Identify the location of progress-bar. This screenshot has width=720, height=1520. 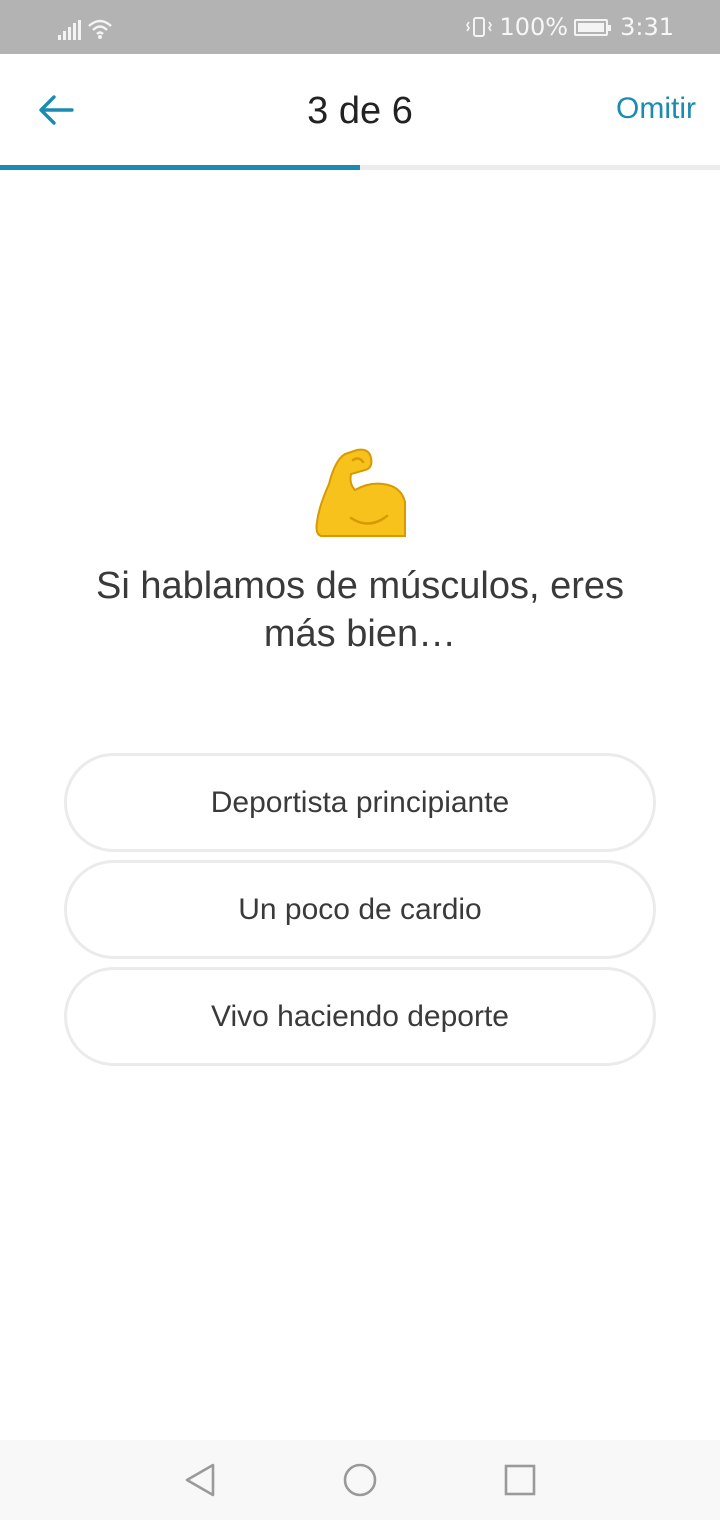
(360, 167).